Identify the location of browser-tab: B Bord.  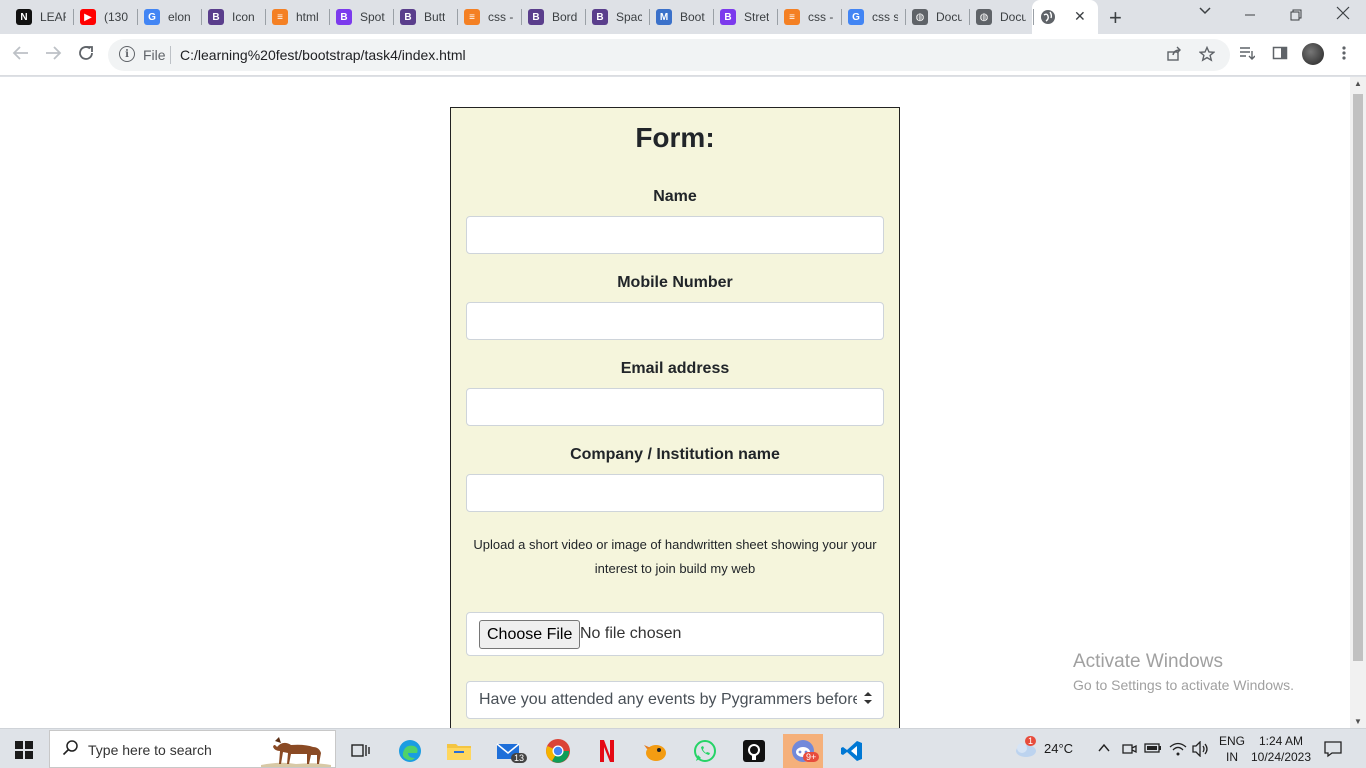
(553, 17).